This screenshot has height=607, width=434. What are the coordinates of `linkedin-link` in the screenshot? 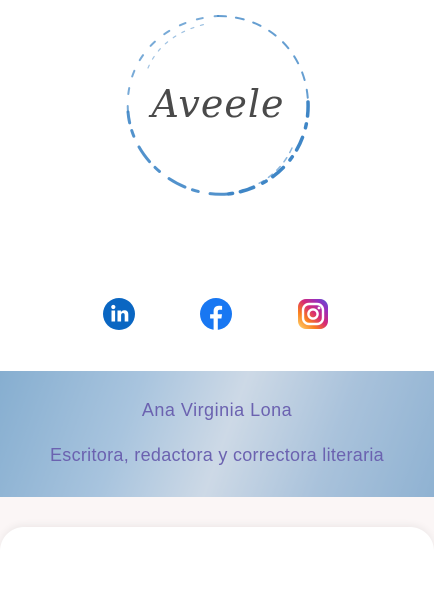 It's located at (119, 314).